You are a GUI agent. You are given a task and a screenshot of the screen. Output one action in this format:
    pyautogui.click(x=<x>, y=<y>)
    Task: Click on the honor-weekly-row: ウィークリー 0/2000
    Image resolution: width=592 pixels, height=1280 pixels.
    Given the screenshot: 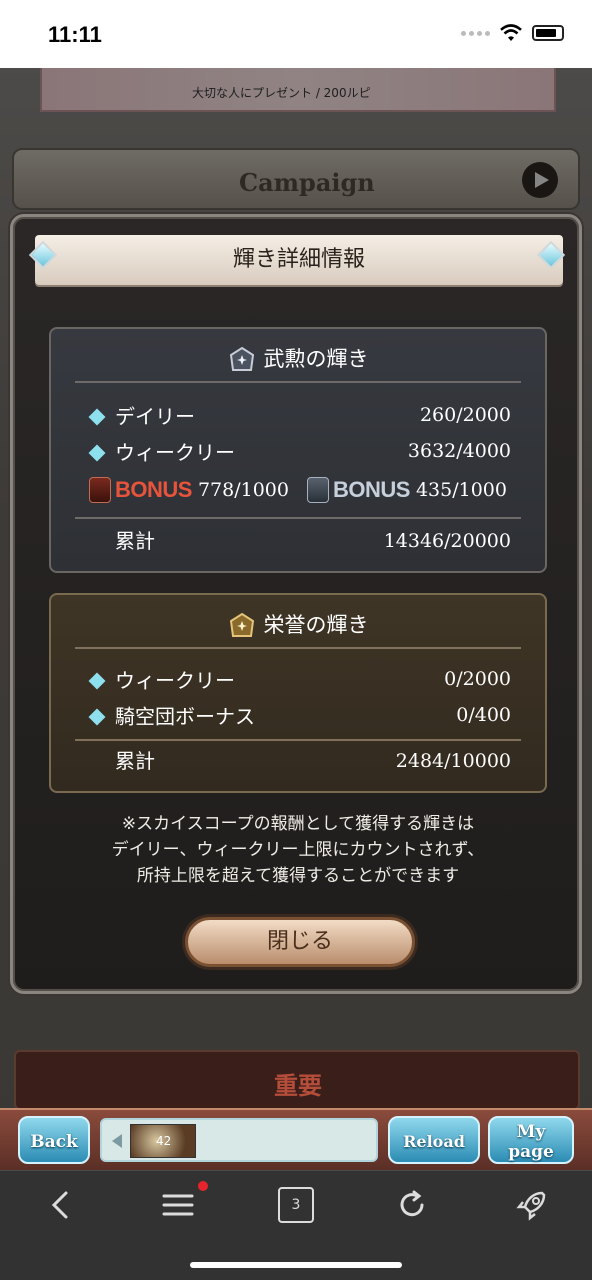 What is the action you would take?
    pyautogui.click(x=299, y=679)
    